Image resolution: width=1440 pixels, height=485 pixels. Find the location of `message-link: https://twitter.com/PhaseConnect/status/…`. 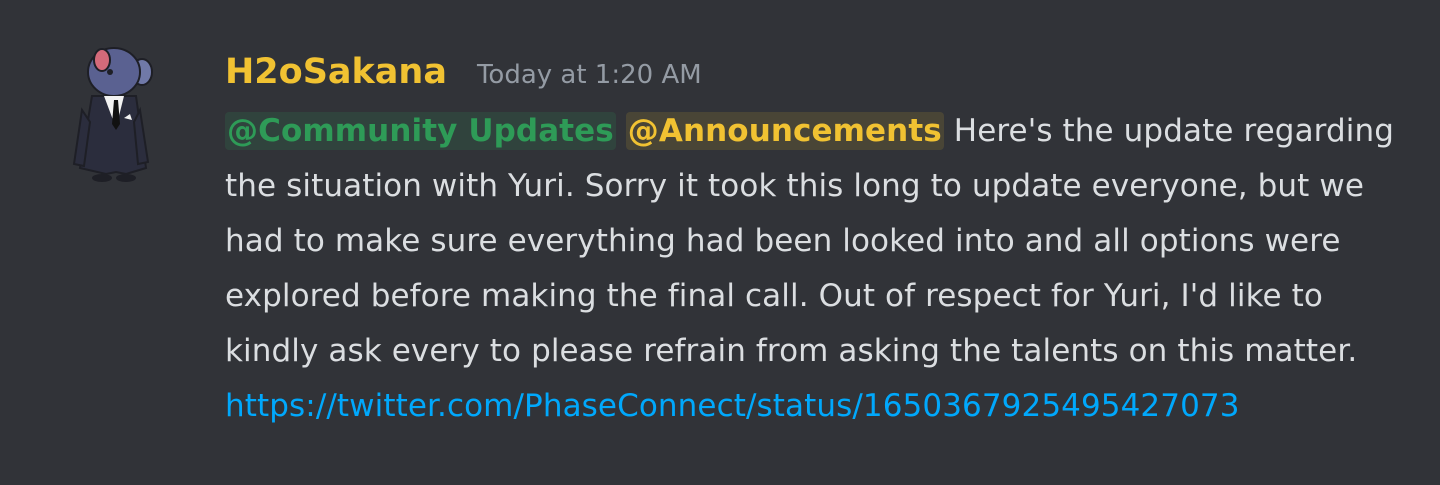

message-link: https://twitter.com/PhaseConnect/status/… is located at coordinates (732, 406).